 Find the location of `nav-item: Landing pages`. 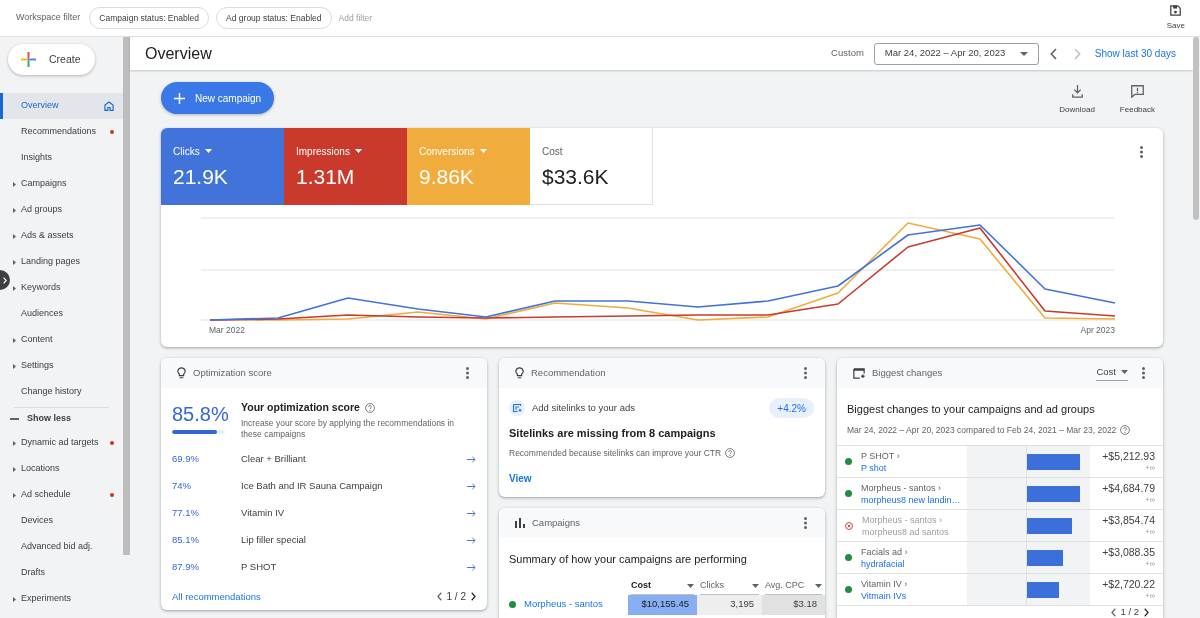

nav-item: Landing pages is located at coordinates (66, 262).